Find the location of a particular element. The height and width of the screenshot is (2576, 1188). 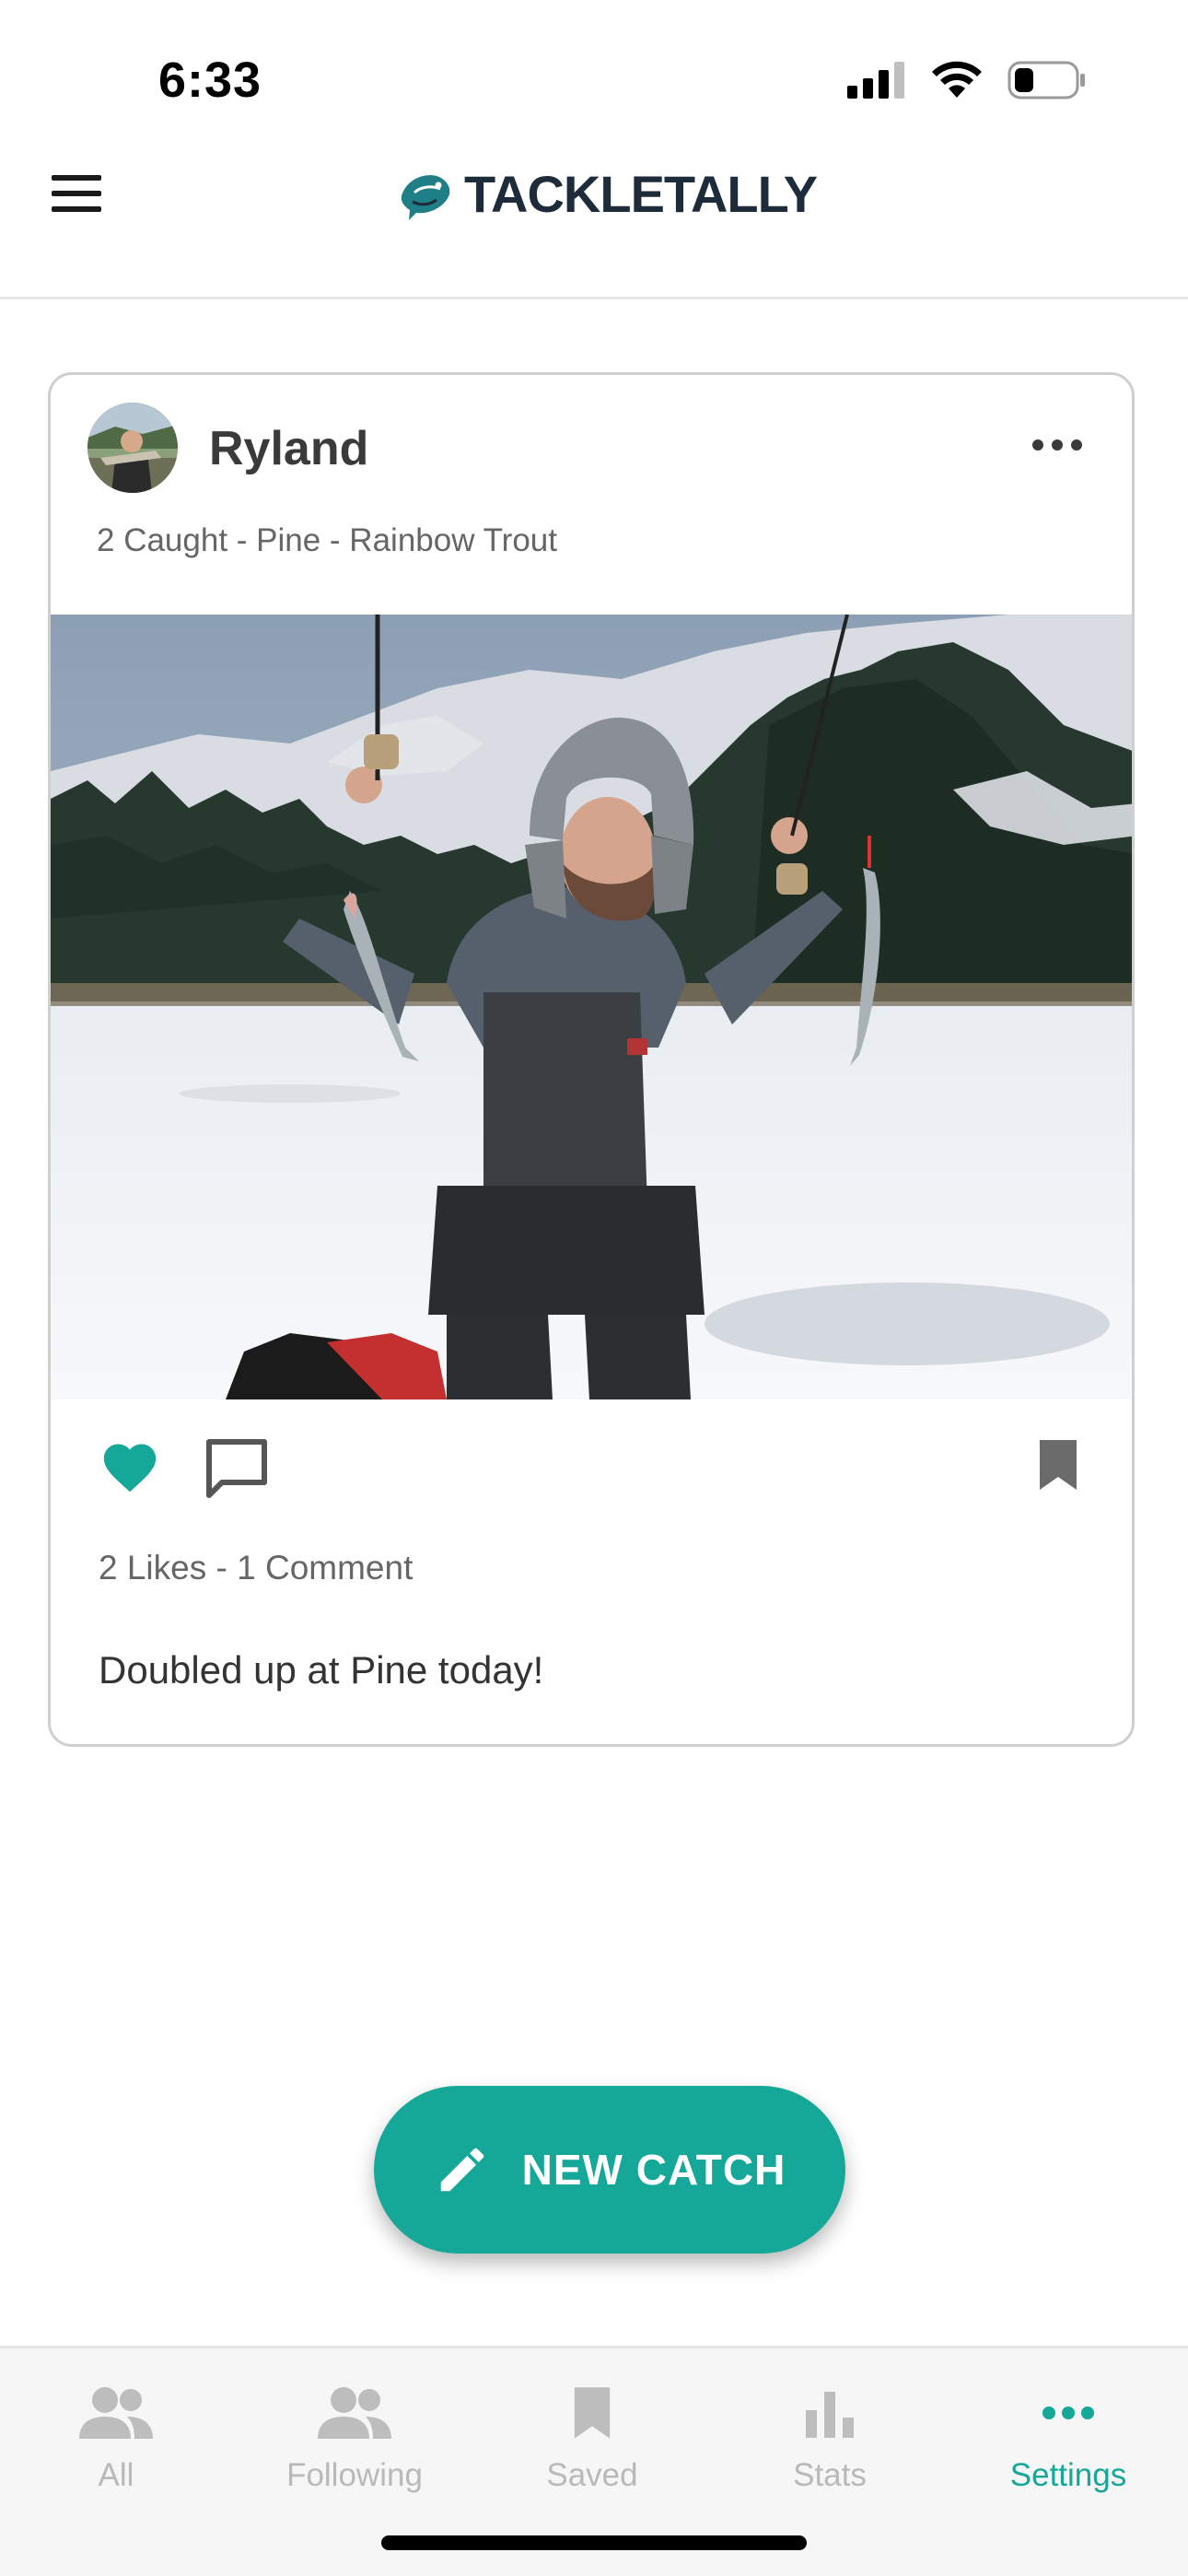

avatar is located at coordinates (132, 448).